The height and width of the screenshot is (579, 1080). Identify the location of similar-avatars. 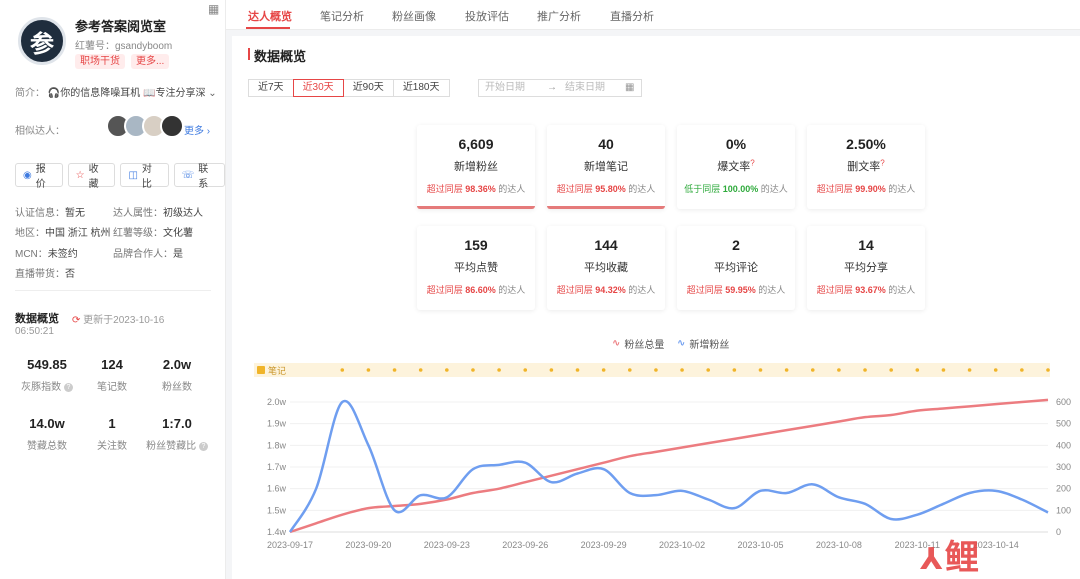
(145, 126).